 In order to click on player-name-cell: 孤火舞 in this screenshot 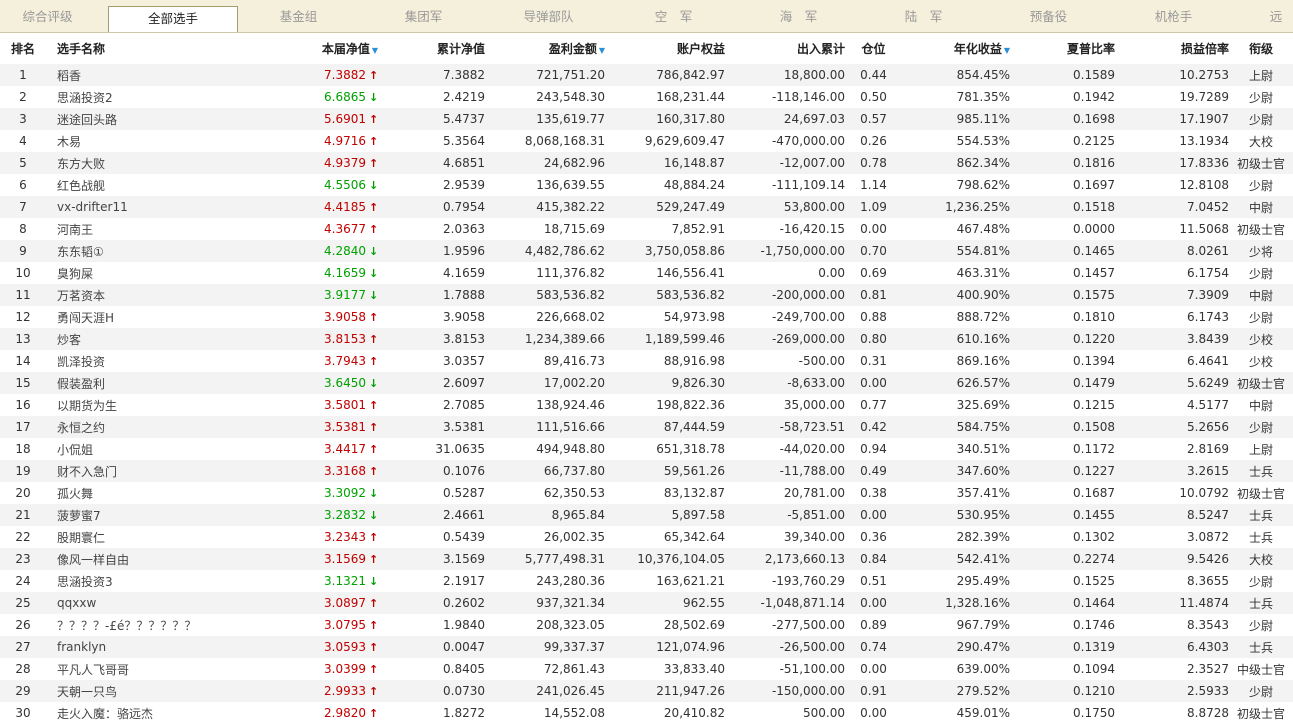, I will do `click(121, 493)`.